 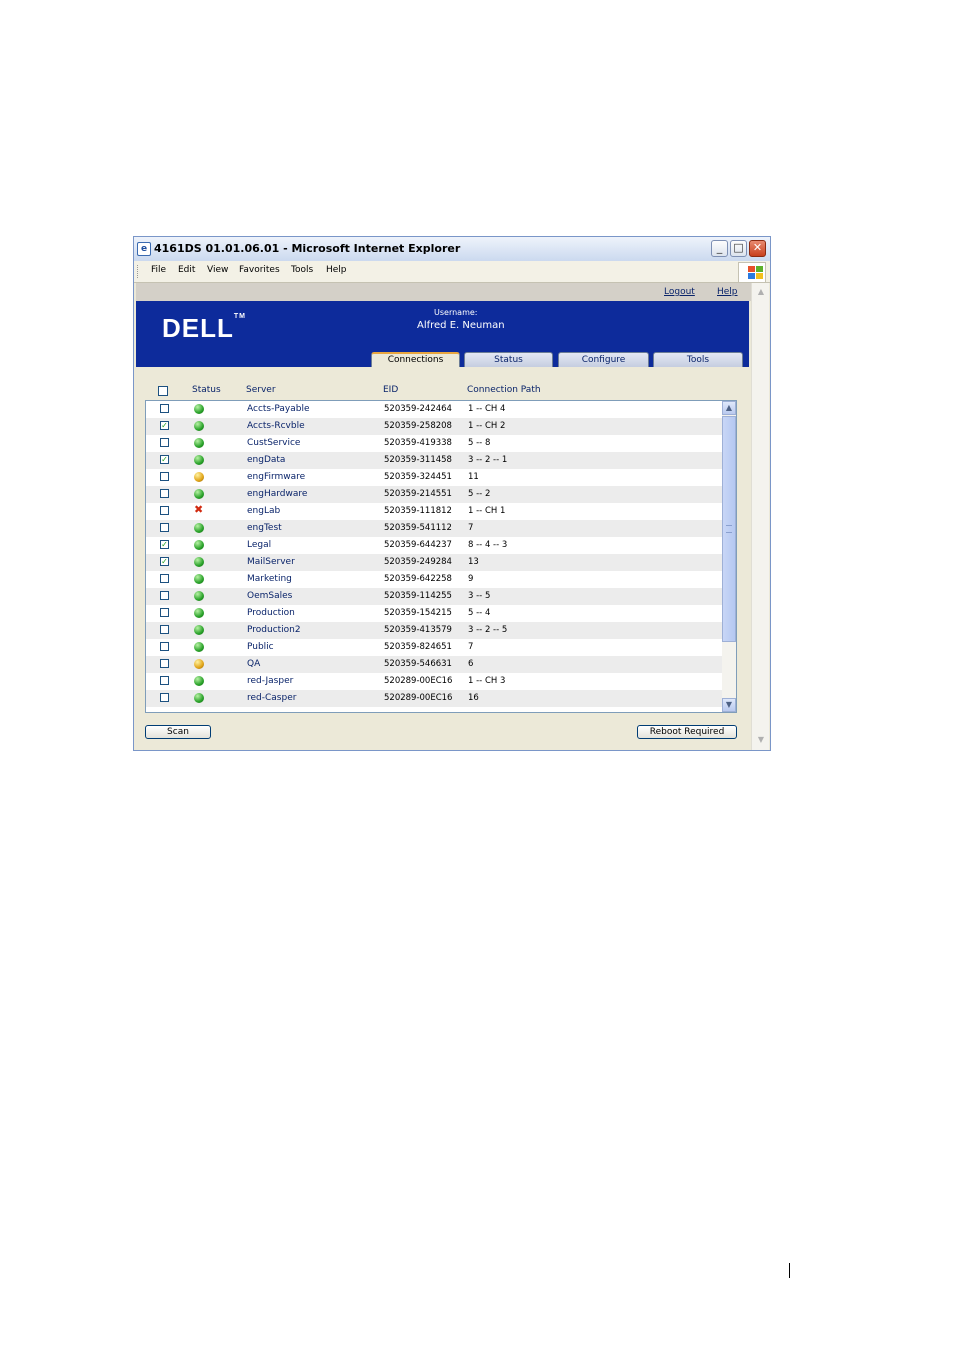 What do you see at coordinates (390, 390) in the screenshot?
I see `header-eid: EID` at bounding box center [390, 390].